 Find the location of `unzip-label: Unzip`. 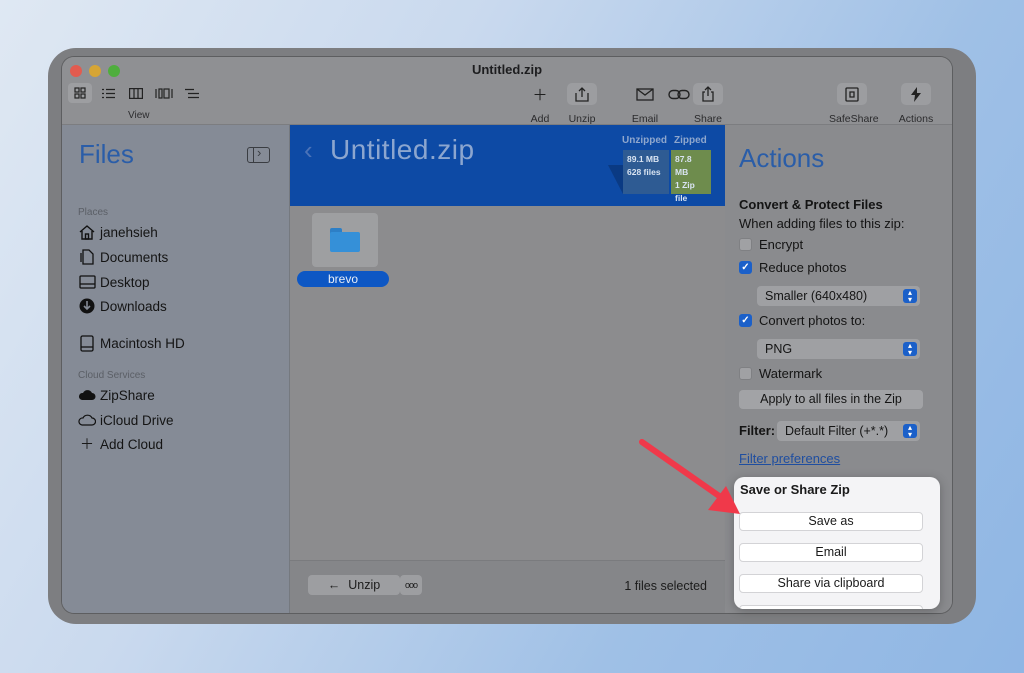

unzip-label: Unzip is located at coordinates (582, 119).